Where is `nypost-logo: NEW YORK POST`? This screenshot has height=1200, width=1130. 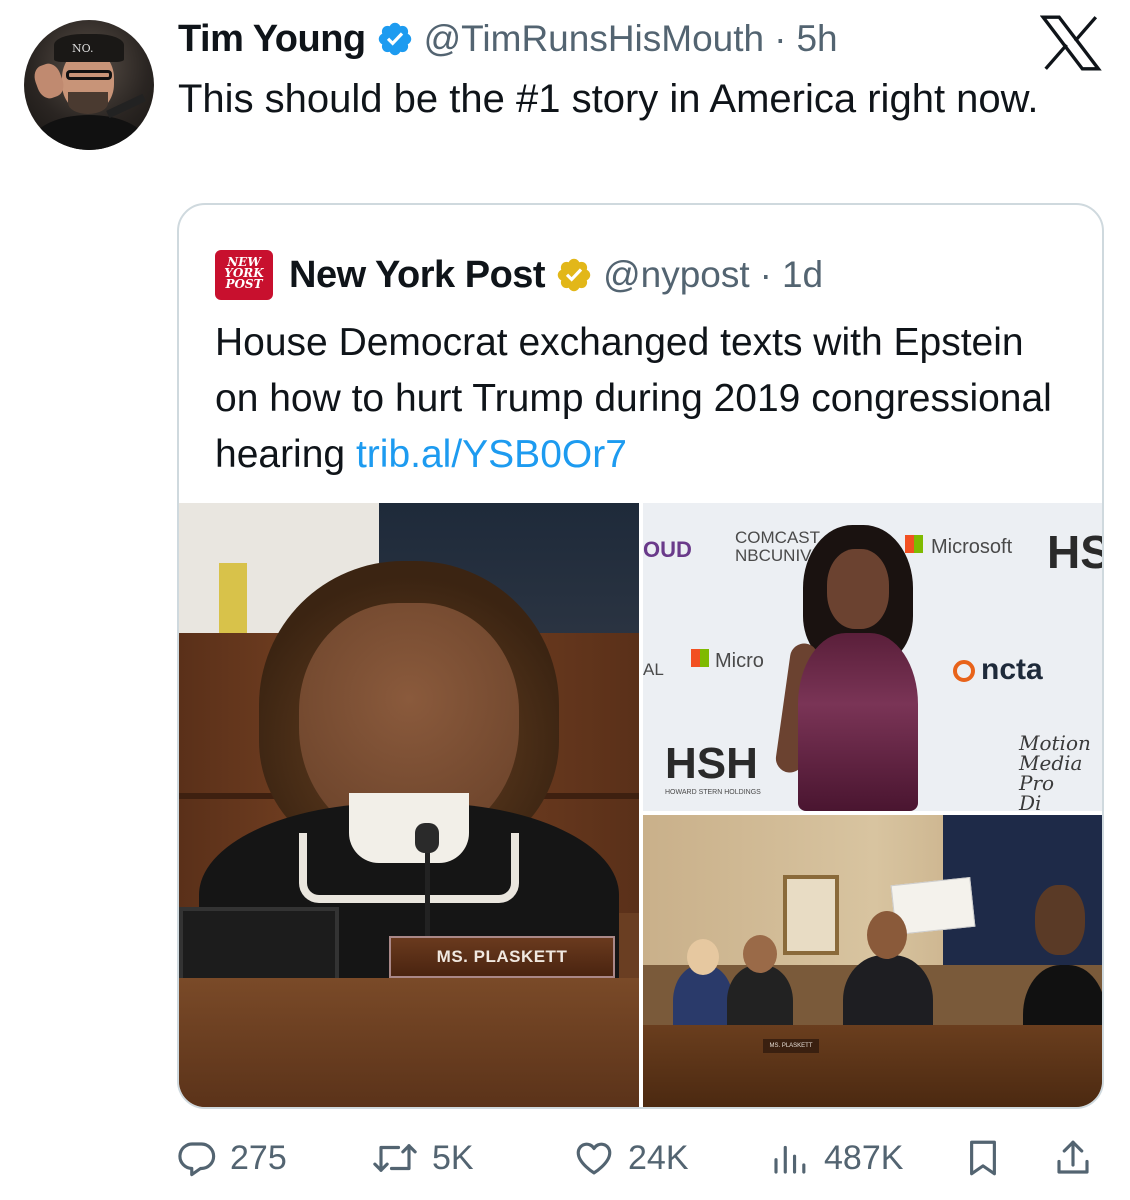
nypost-logo: NEW YORK POST is located at coordinates (244, 275).